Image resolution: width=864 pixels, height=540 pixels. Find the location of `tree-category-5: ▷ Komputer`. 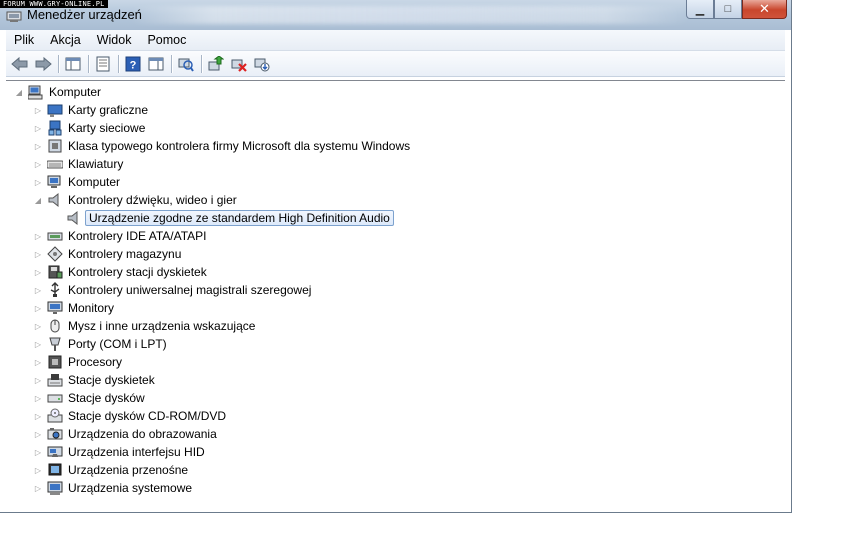

tree-category-5: ▷ Komputer is located at coordinates (77, 182).